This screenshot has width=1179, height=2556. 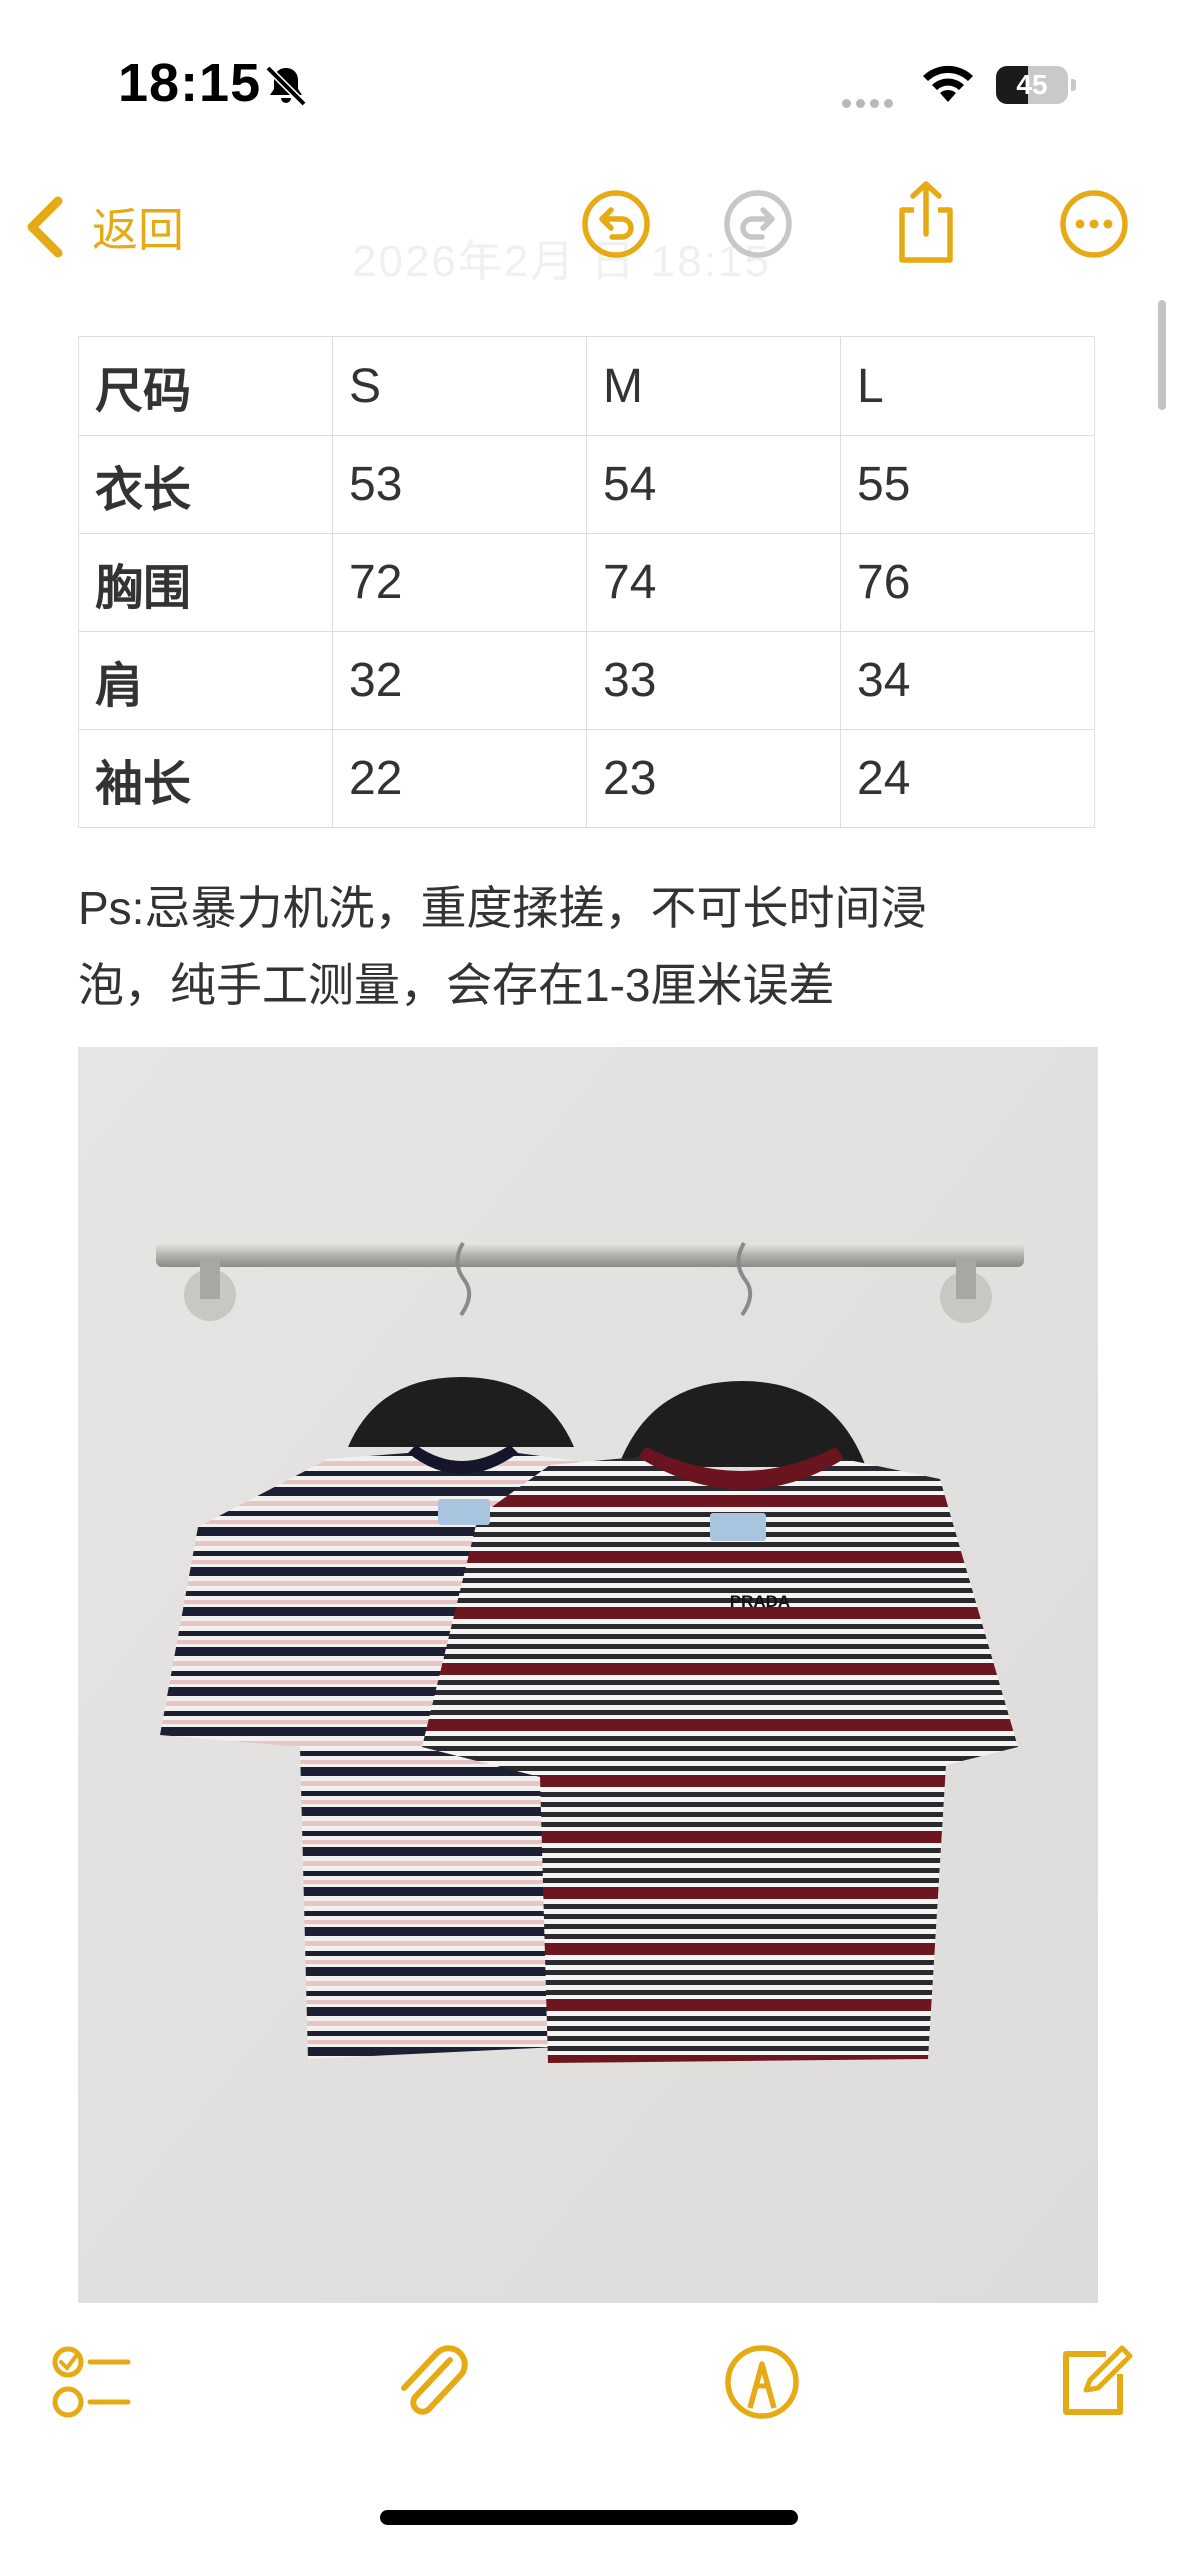 I want to click on note-line: Ps:忌暴力机洗，重度揉搓，不可长时间浸, so click(x=502, y=908).